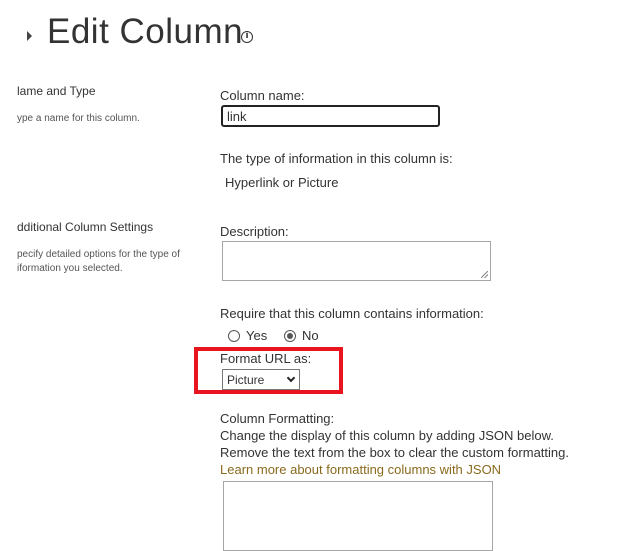 The height and width of the screenshot is (551, 629). Describe the element at coordinates (70, 268) in the screenshot. I see `section-desc-additional-2: iformation you selected.` at that location.